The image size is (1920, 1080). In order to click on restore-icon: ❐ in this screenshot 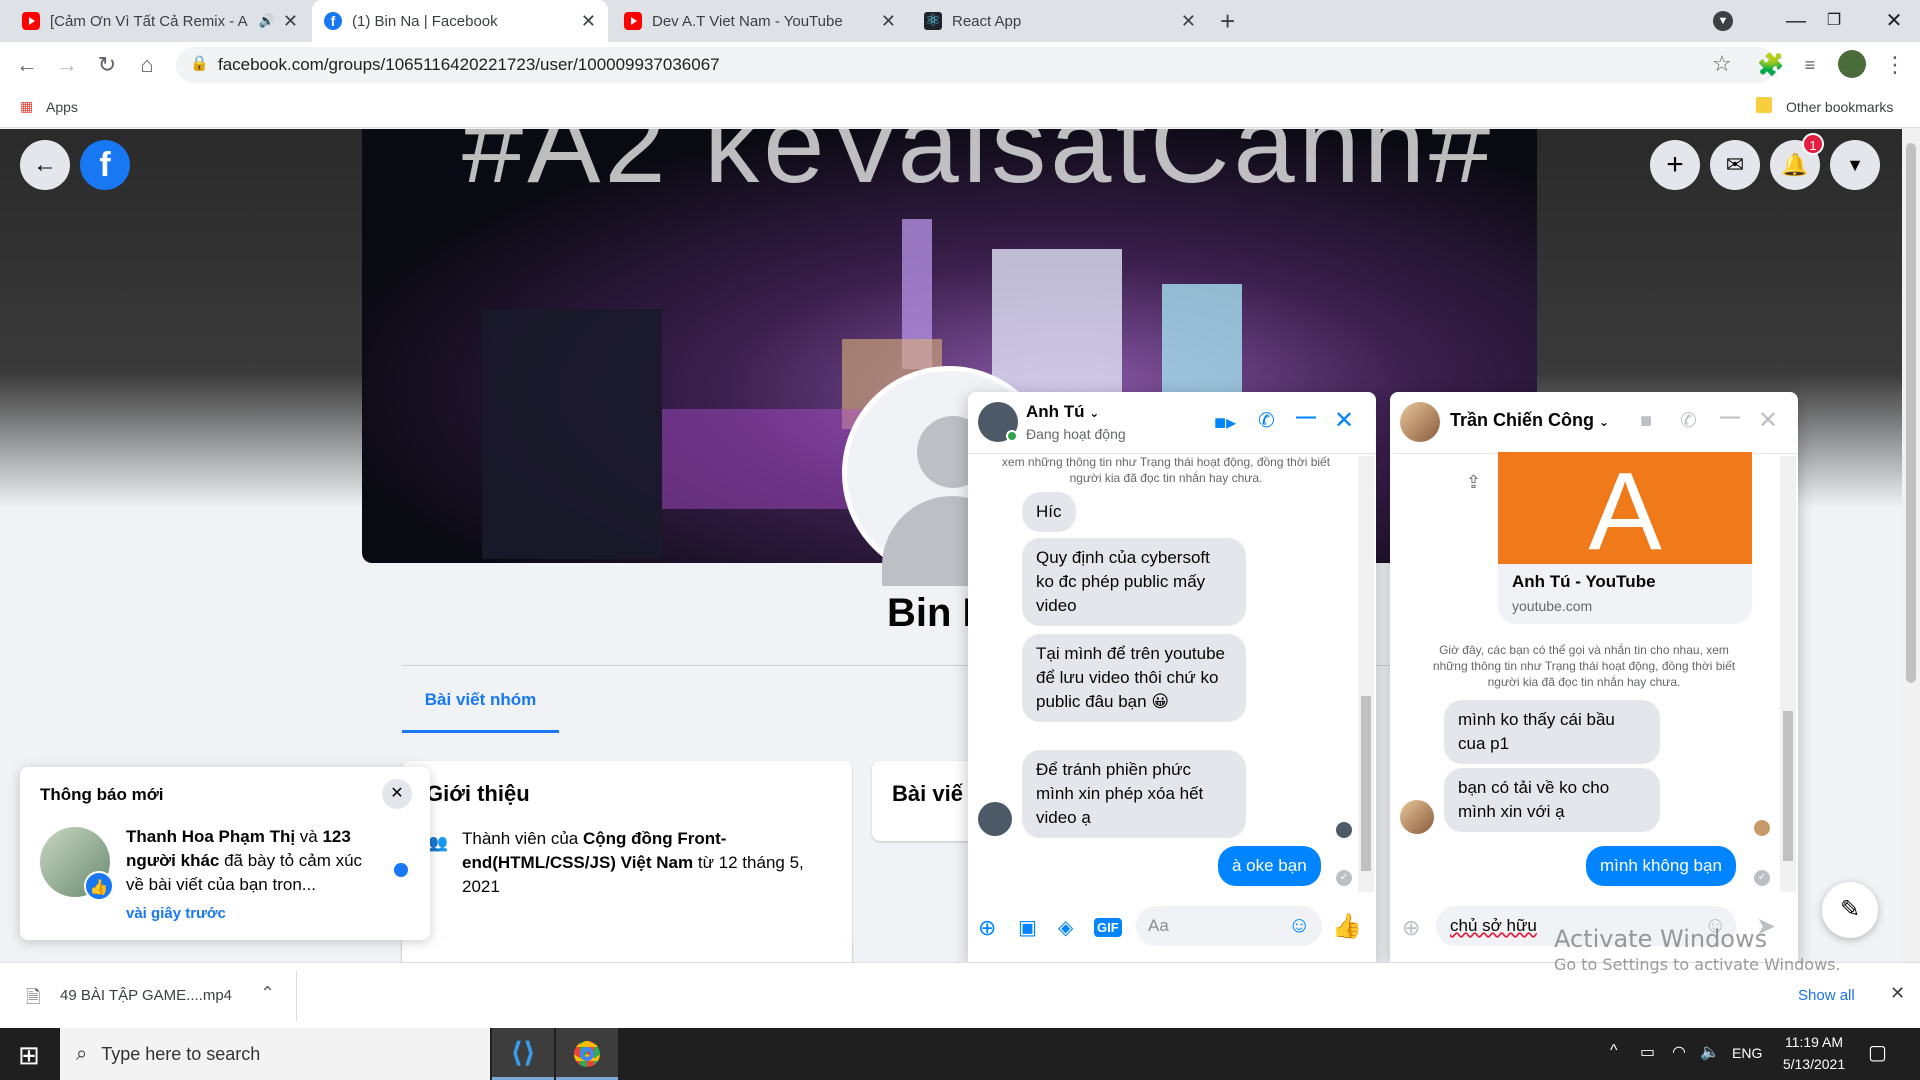, I will do `click(1834, 21)`.